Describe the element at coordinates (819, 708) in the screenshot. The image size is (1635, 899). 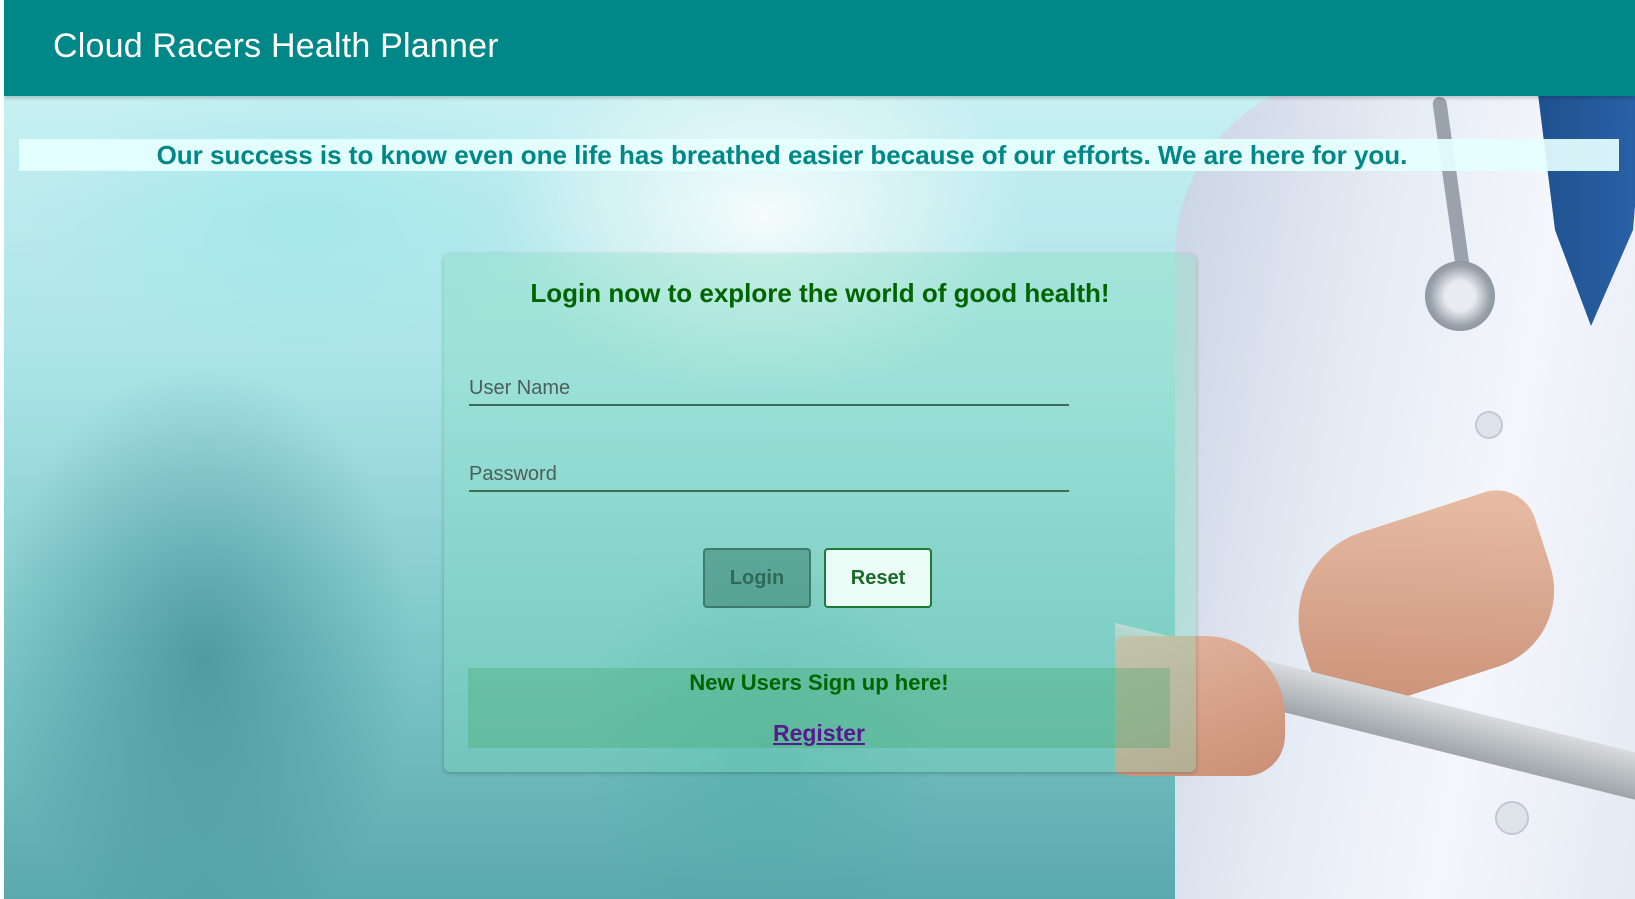
I see `signup-section: New Users Sign up here! Register` at that location.